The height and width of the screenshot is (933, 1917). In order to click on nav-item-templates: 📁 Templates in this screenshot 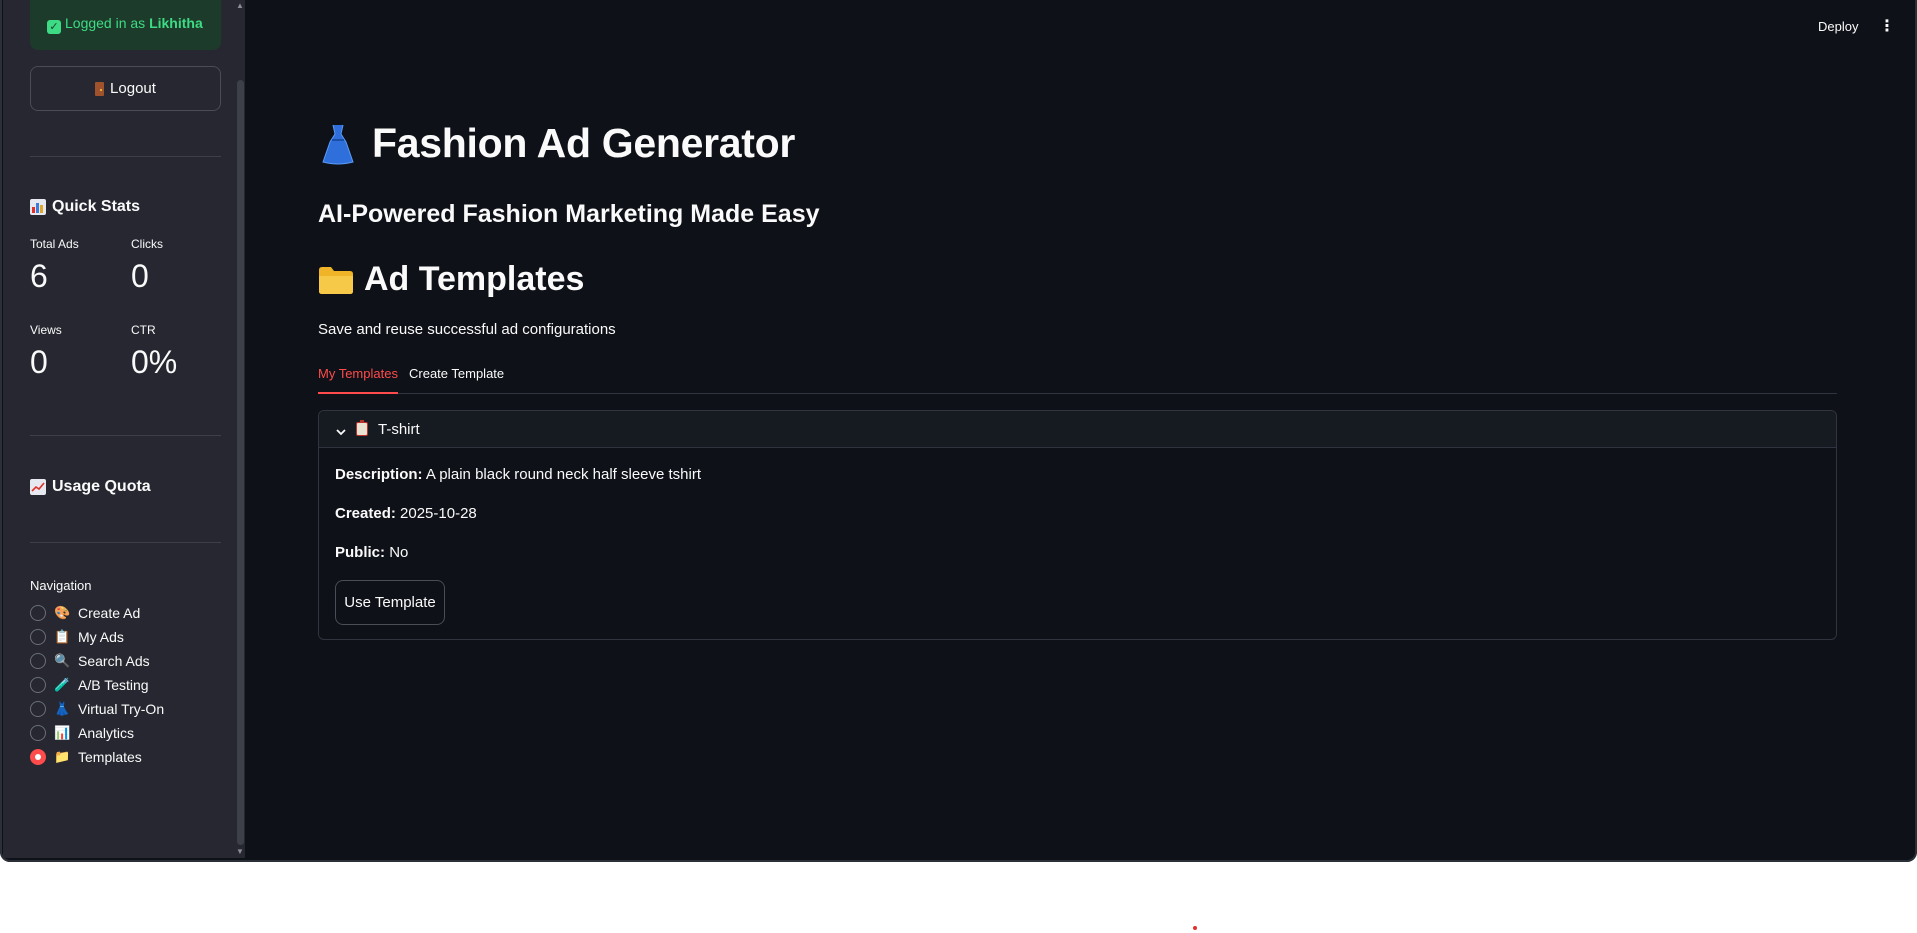, I will do `click(86, 757)`.